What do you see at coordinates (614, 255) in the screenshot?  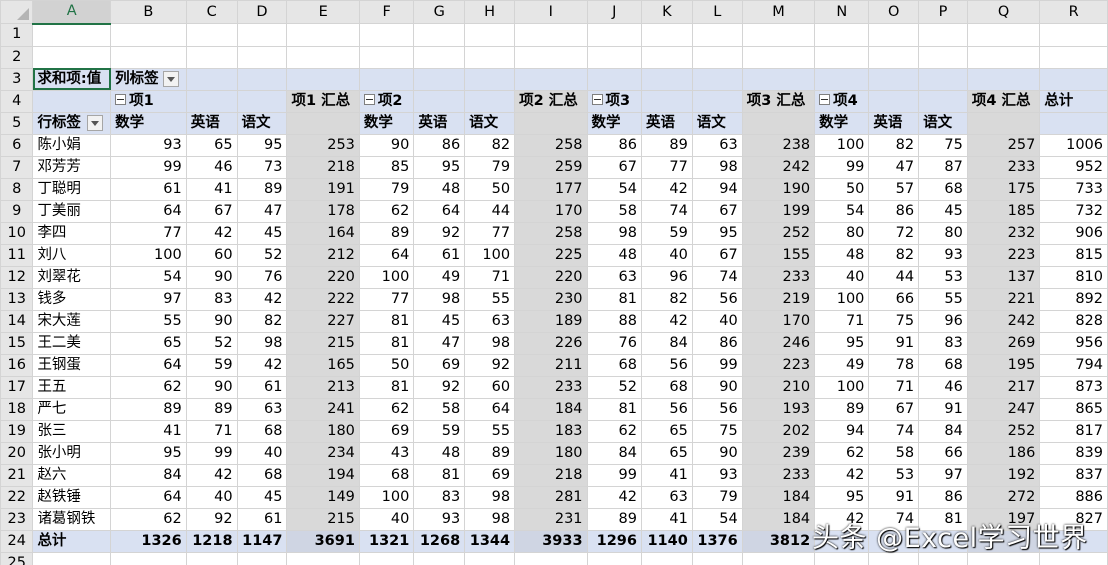 I see `value-cell: 48` at bounding box center [614, 255].